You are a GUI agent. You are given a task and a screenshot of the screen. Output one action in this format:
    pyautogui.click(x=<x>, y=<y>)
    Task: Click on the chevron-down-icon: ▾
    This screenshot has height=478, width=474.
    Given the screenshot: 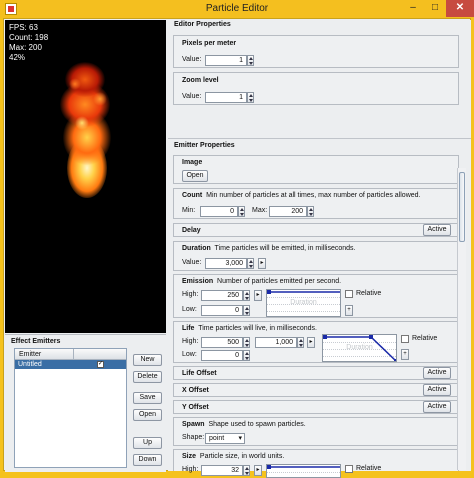 What is the action you would take?
    pyautogui.click(x=240, y=438)
    